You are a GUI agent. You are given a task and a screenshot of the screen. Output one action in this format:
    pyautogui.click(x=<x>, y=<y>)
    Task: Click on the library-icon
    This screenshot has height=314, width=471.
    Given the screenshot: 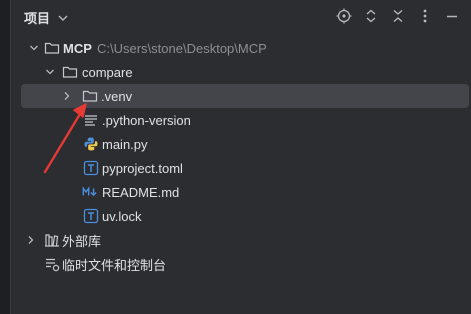 What is the action you would take?
    pyautogui.click(x=52, y=240)
    